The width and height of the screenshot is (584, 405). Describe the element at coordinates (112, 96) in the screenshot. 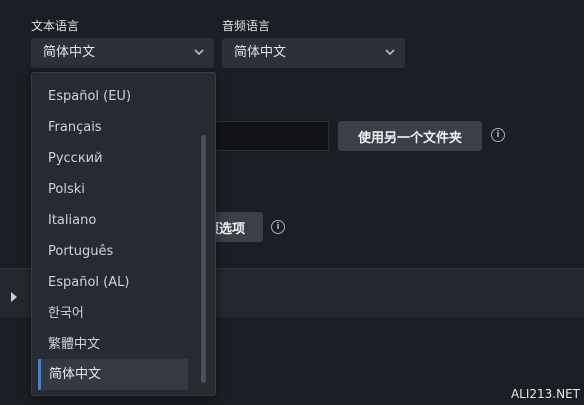

I see `language-option: Español (EU)` at that location.